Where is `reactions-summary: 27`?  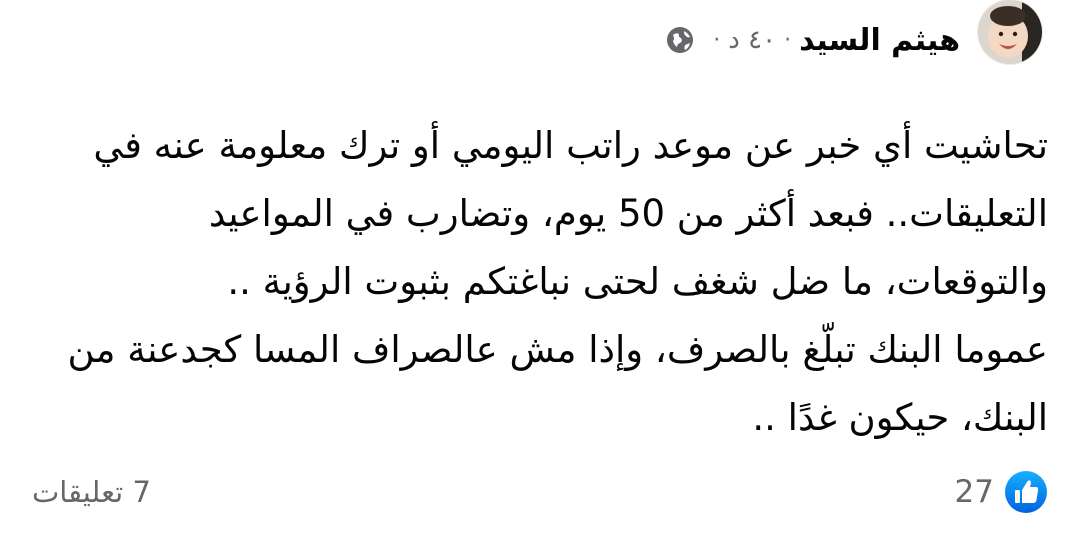 reactions-summary: 27 is located at coordinates (1001, 492).